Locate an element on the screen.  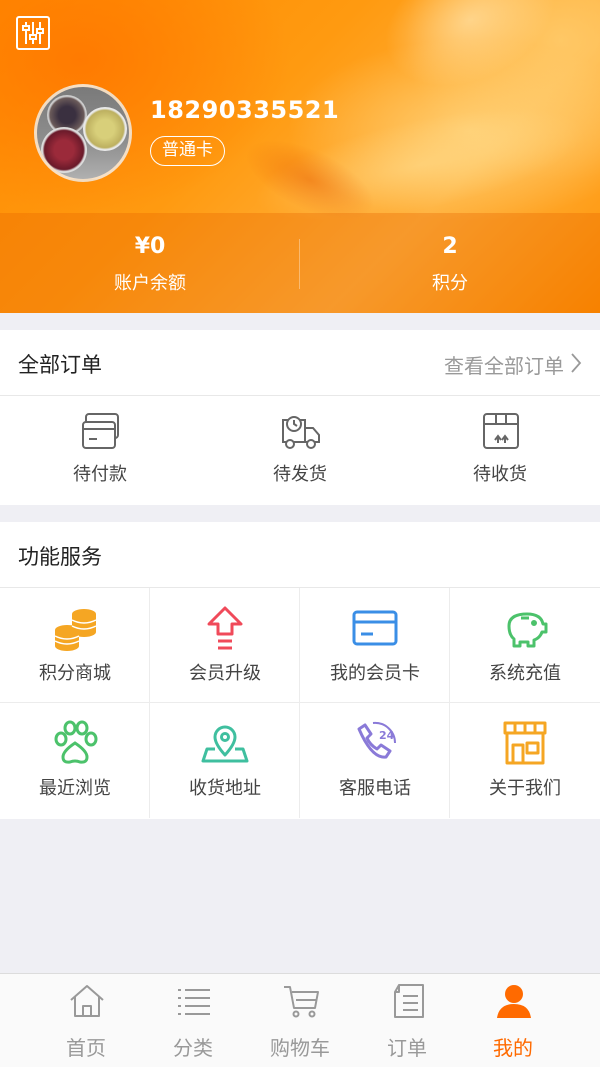
tab-category: 分类 is located at coordinates (193, 1020).